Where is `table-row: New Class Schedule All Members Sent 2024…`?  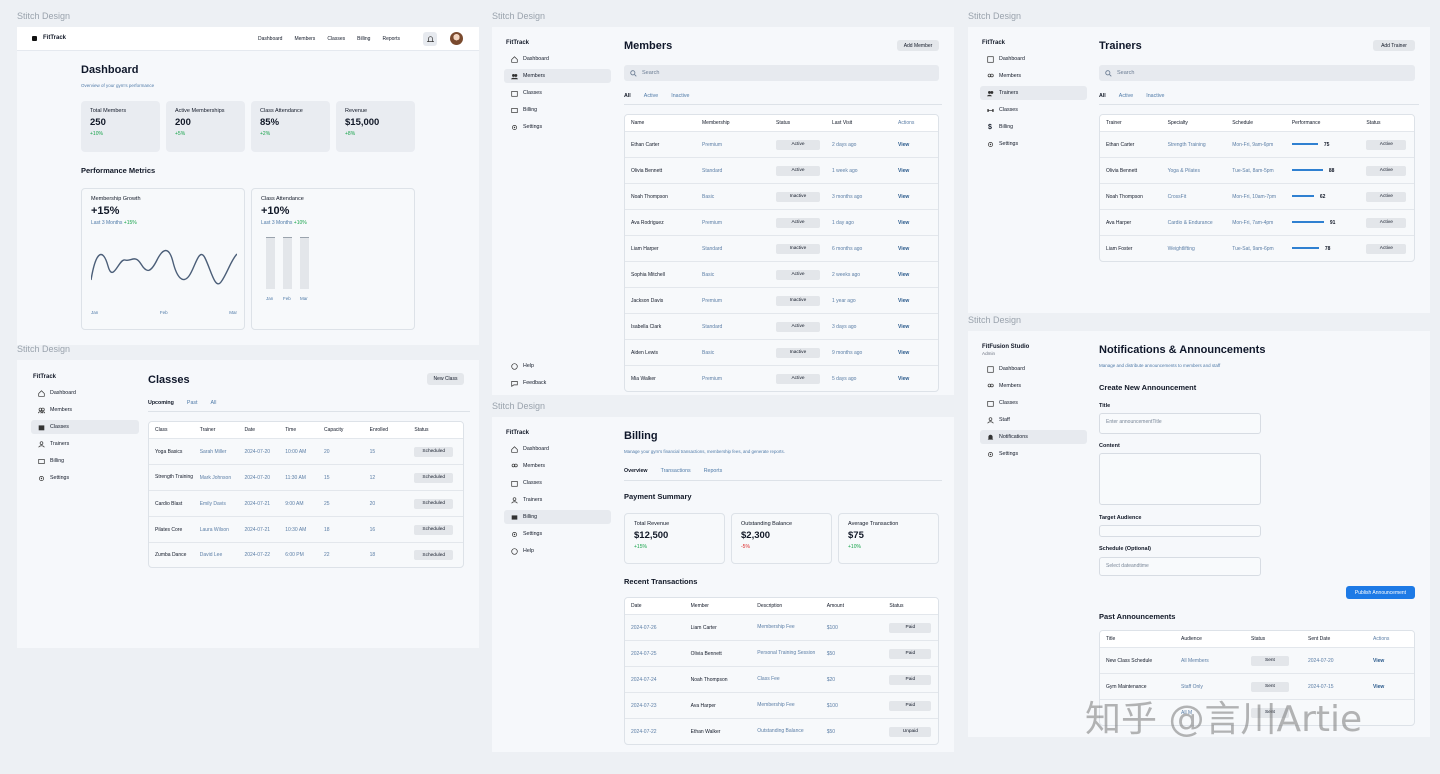 table-row: New Class Schedule All Members Sent 2024… is located at coordinates (1257, 660).